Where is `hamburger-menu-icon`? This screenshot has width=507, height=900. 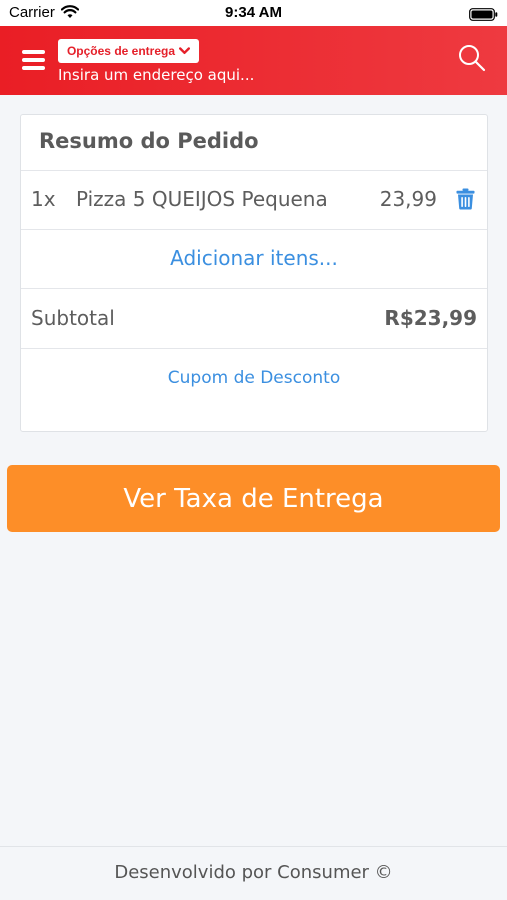 hamburger-menu-icon is located at coordinates (34, 60).